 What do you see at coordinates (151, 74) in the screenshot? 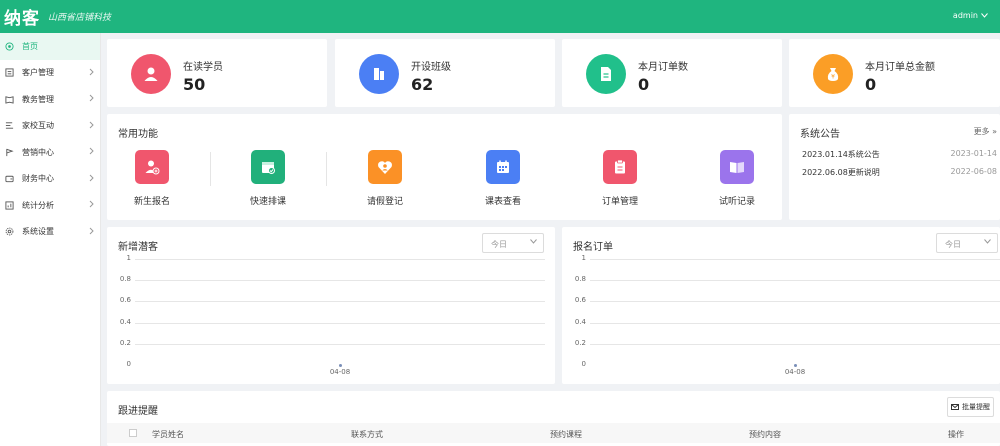
I see `user-icon` at bounding box center [151, 74].